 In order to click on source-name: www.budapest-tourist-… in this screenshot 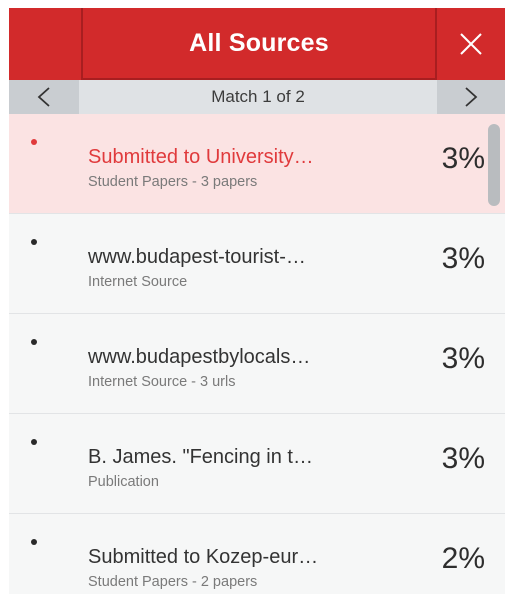, I will do `click(197, 257)`.